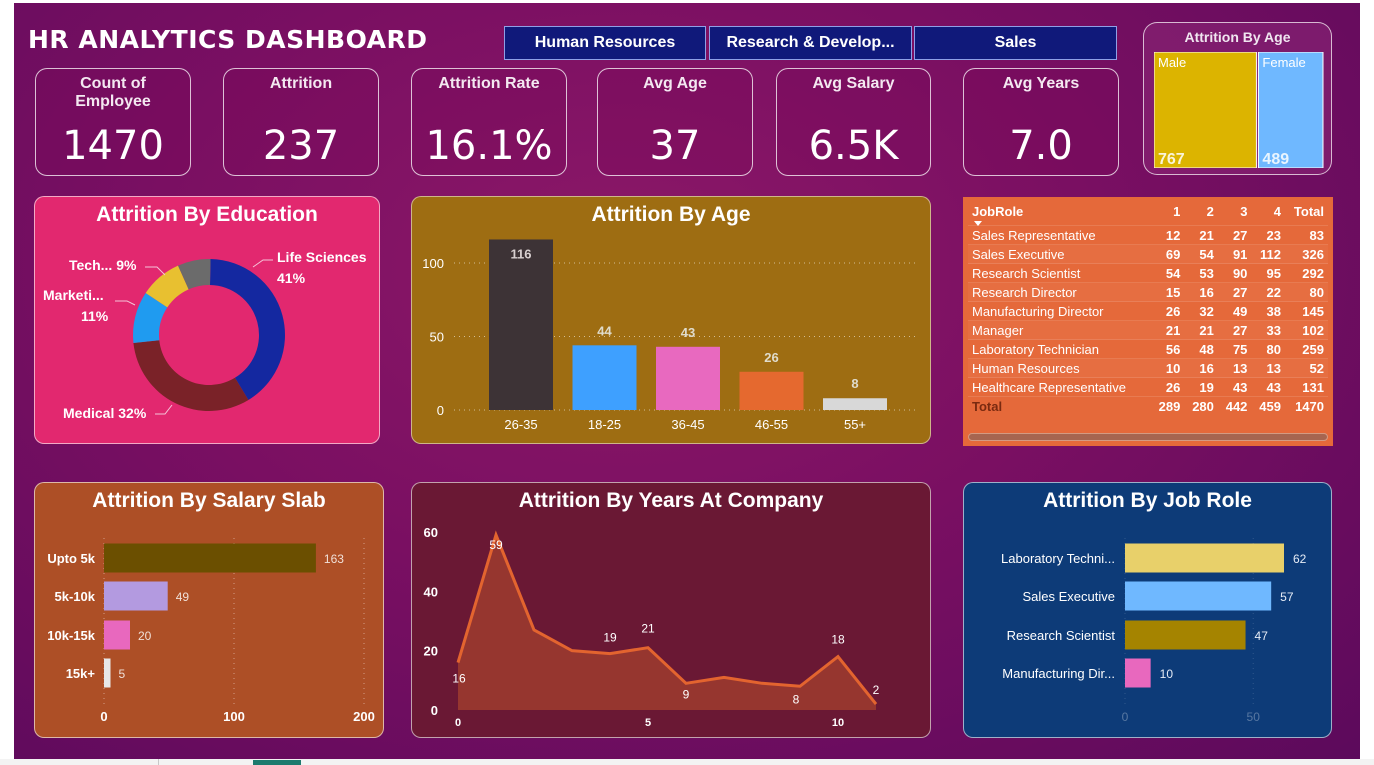 The height and width of the screenshot is (765, 1374). What do you see at coordinates (1167, 292) in the screenshot?
I see `table-cell-value: 15` at bounding box center [1167, 292].